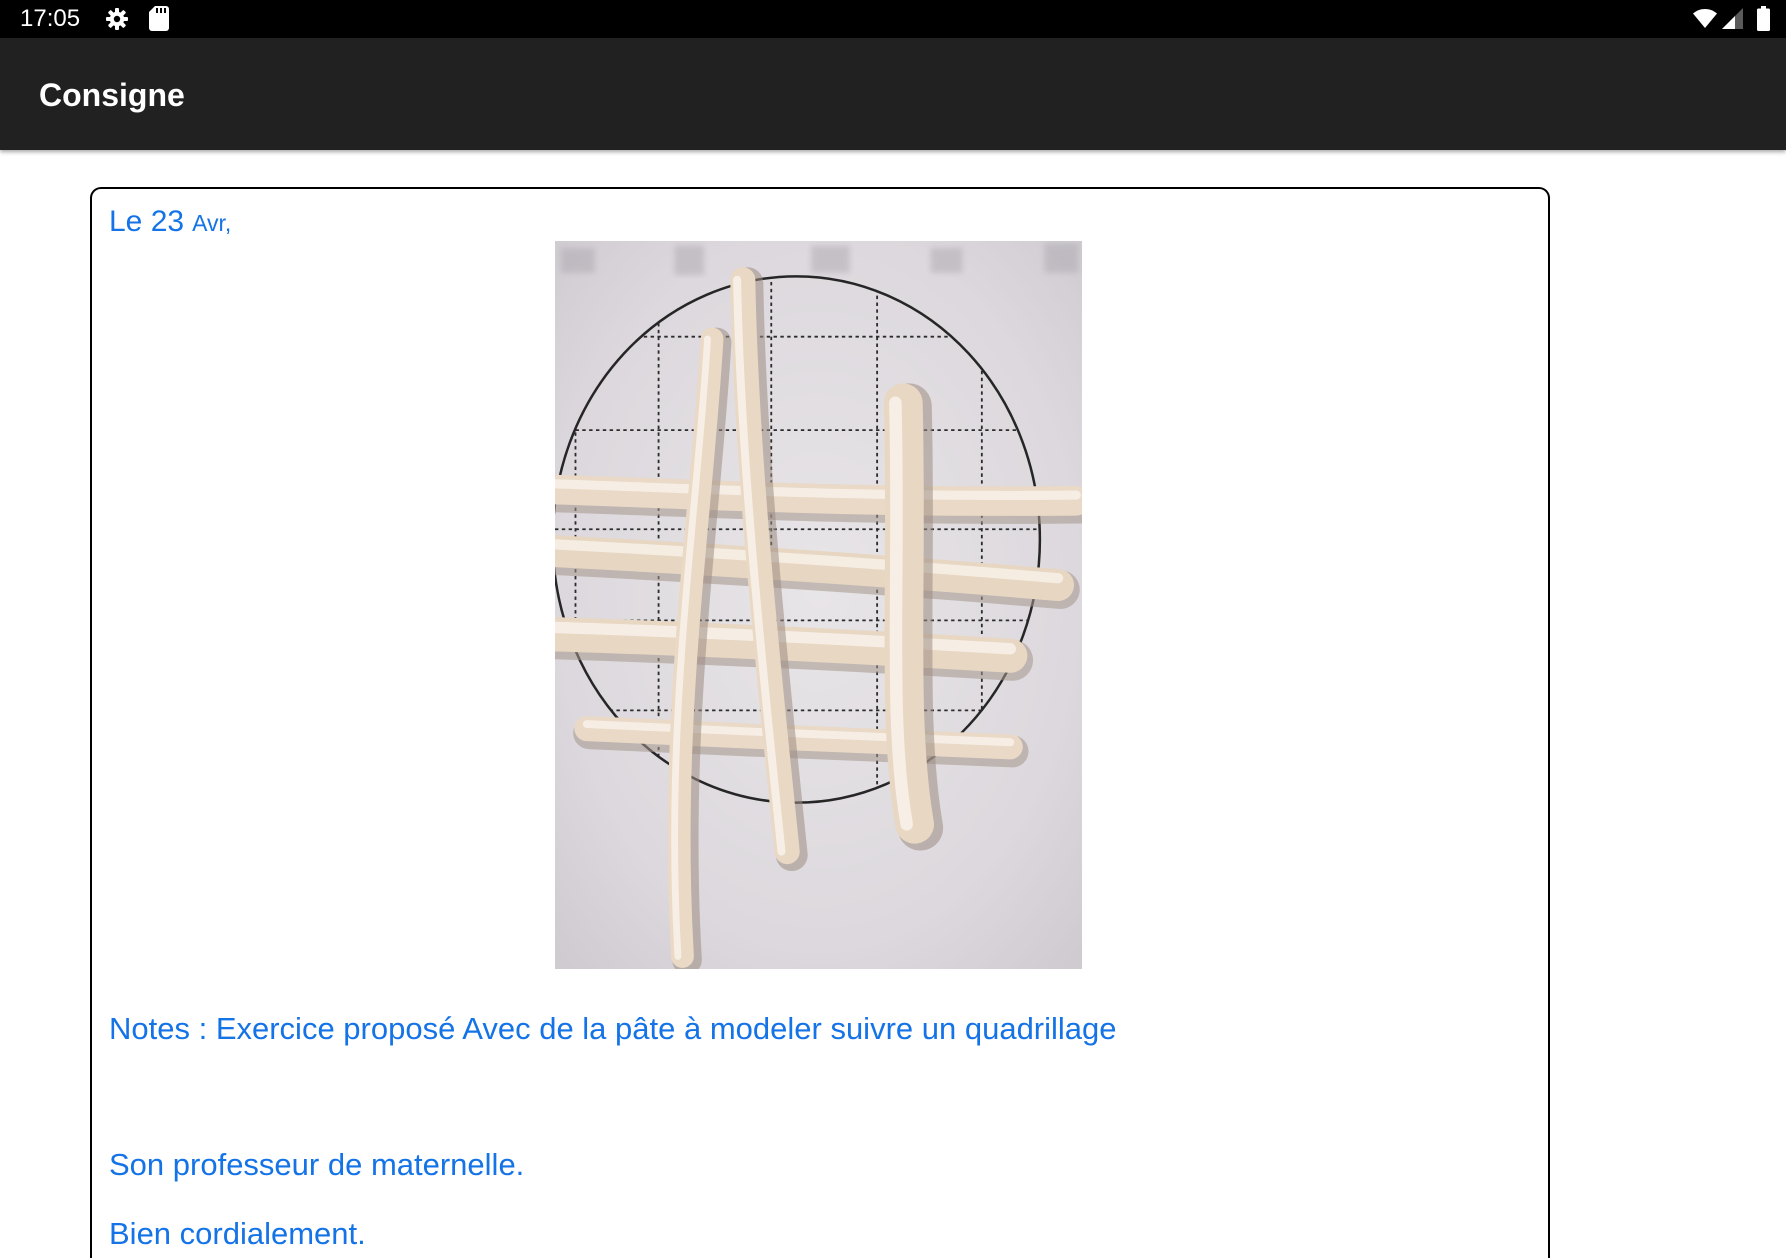  Describe the element at coordinates (117, 19) in the screenshot. I see `settings-icon` at that location.